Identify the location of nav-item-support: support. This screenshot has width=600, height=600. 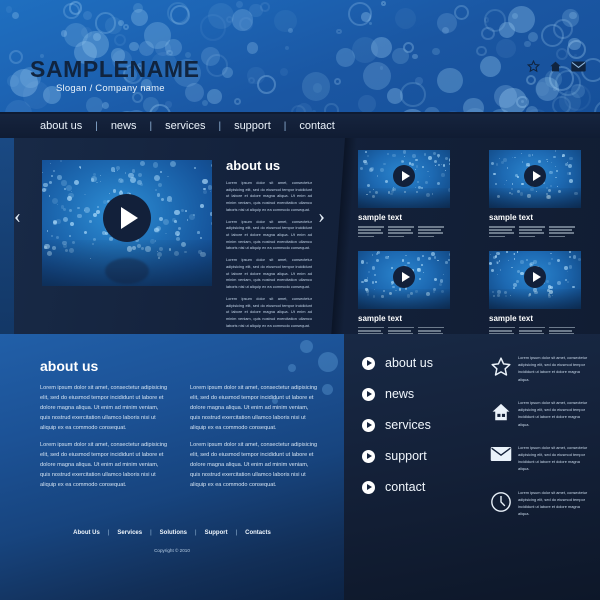
(252, 126).